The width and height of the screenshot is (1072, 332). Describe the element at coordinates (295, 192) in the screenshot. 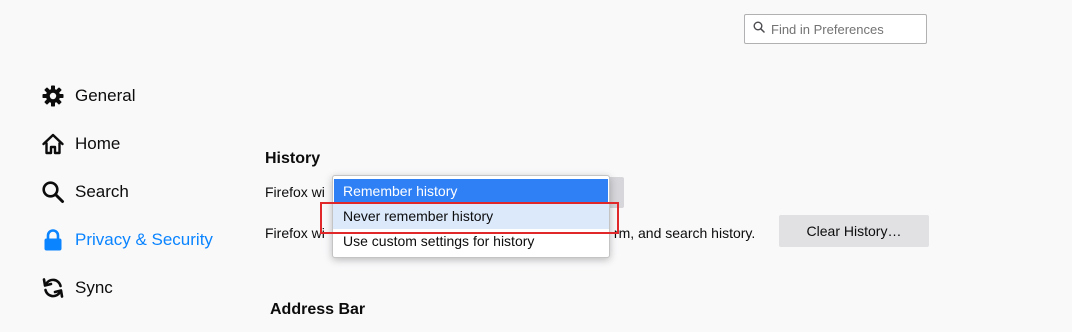

I see `history-mode-label: Firefox wi` at that location.